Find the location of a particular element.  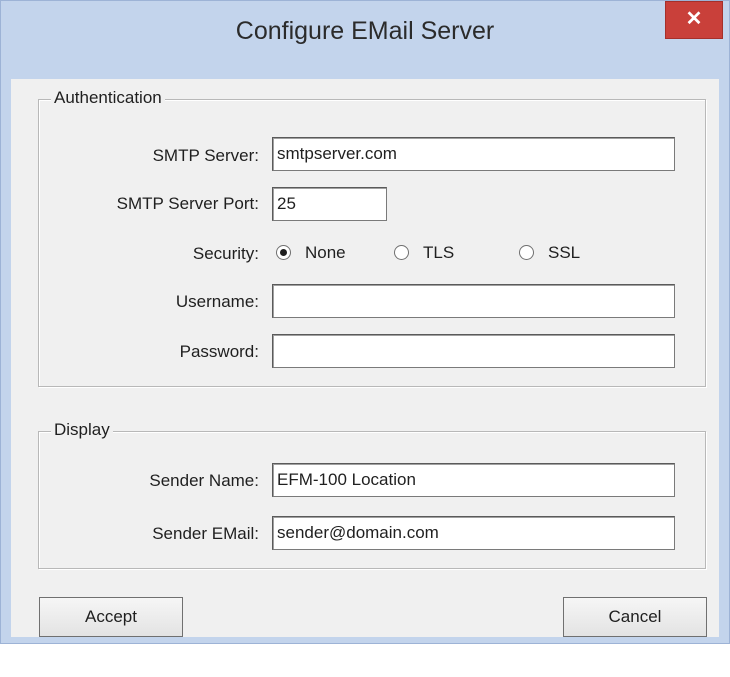

smtp-server-label: SMTP Server: is located at coordinates (205, 155).